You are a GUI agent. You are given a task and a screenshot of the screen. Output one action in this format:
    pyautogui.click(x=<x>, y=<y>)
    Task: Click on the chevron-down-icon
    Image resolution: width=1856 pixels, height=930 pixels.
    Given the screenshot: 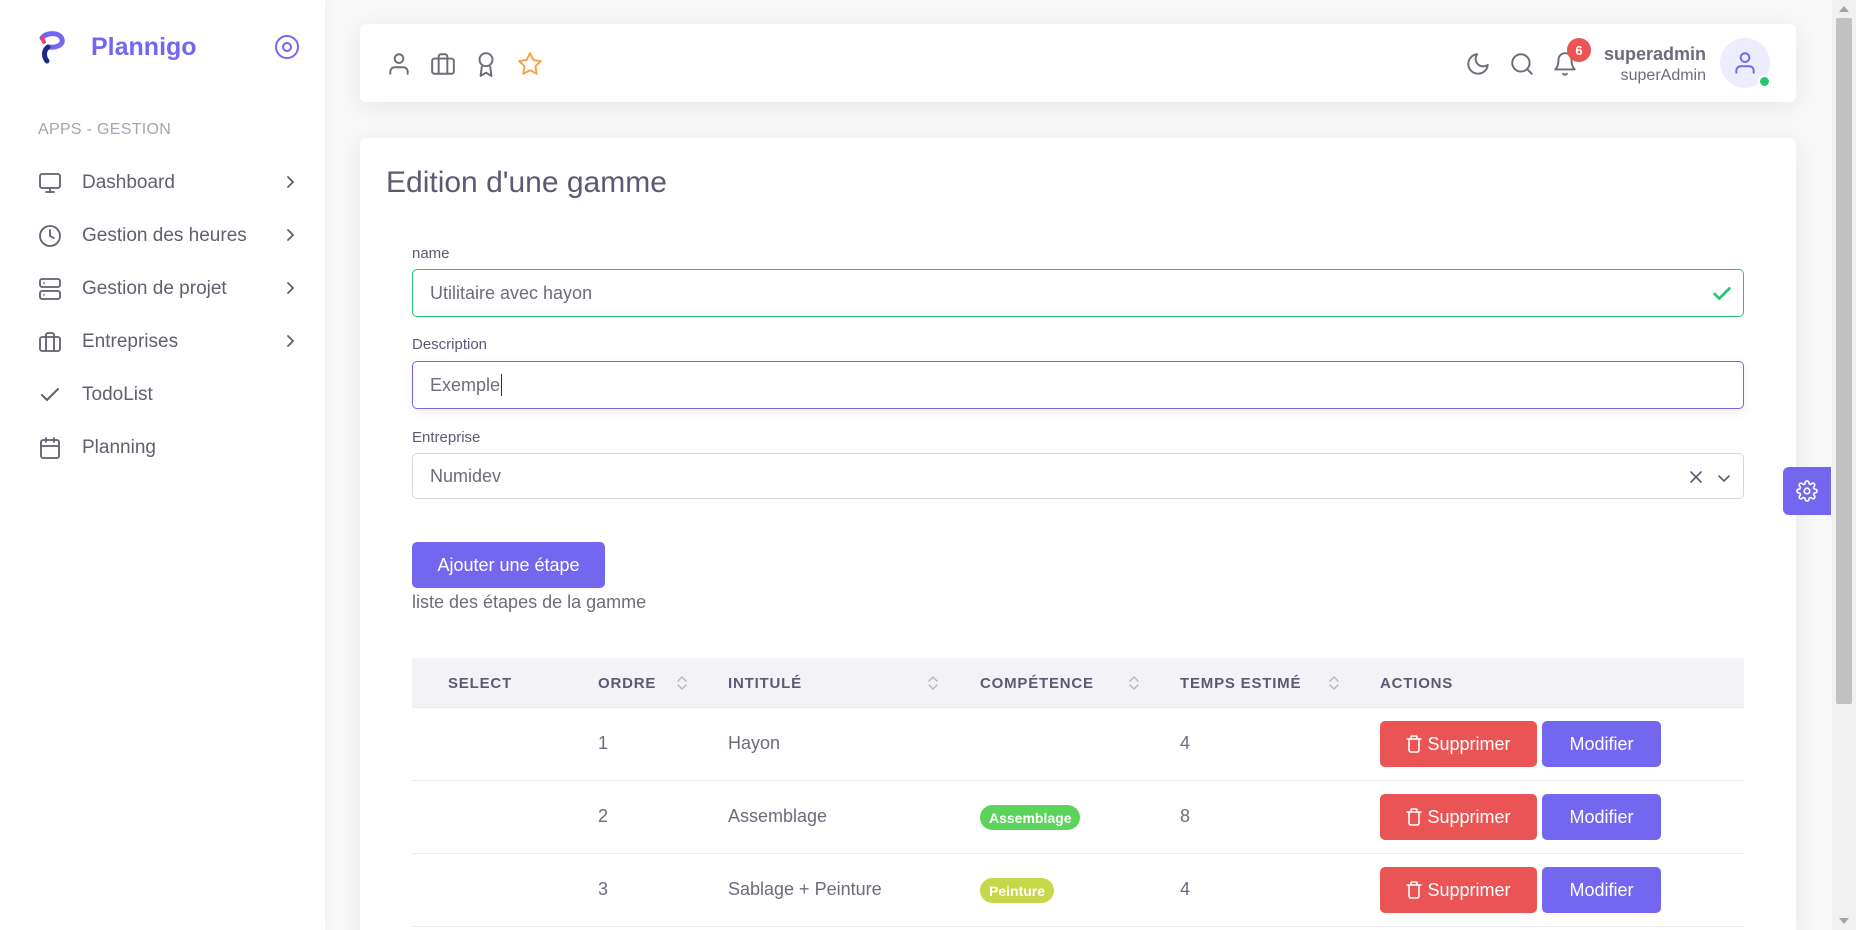 What is the action you would take?
    pyautogui.click(x=1724, y=478)
    